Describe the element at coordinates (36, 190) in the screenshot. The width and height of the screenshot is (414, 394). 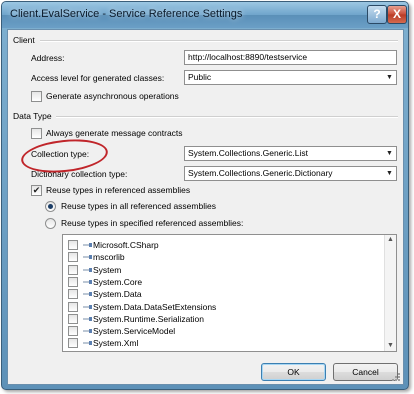
I see `reuse-types-checkbox: ✔` at that location.